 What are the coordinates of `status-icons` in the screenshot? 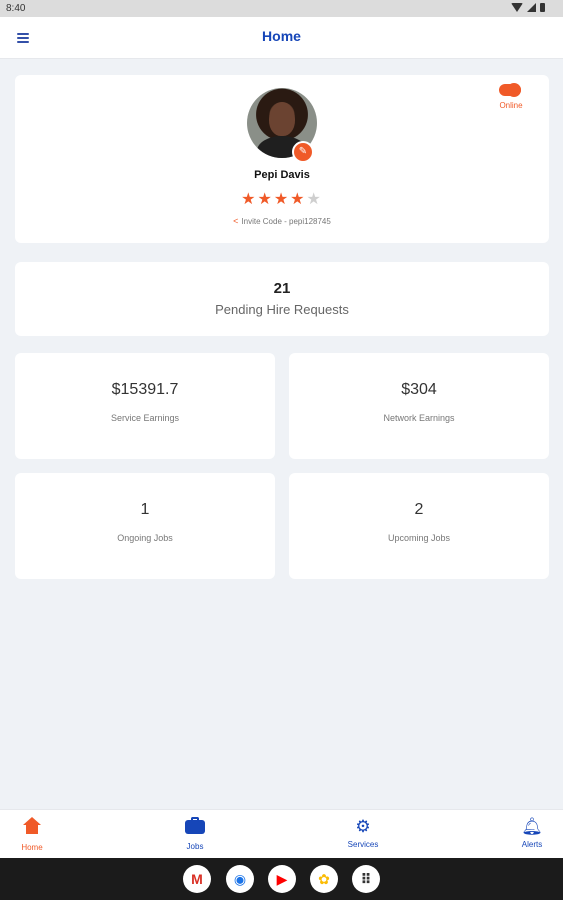 It's located at (528, 7).